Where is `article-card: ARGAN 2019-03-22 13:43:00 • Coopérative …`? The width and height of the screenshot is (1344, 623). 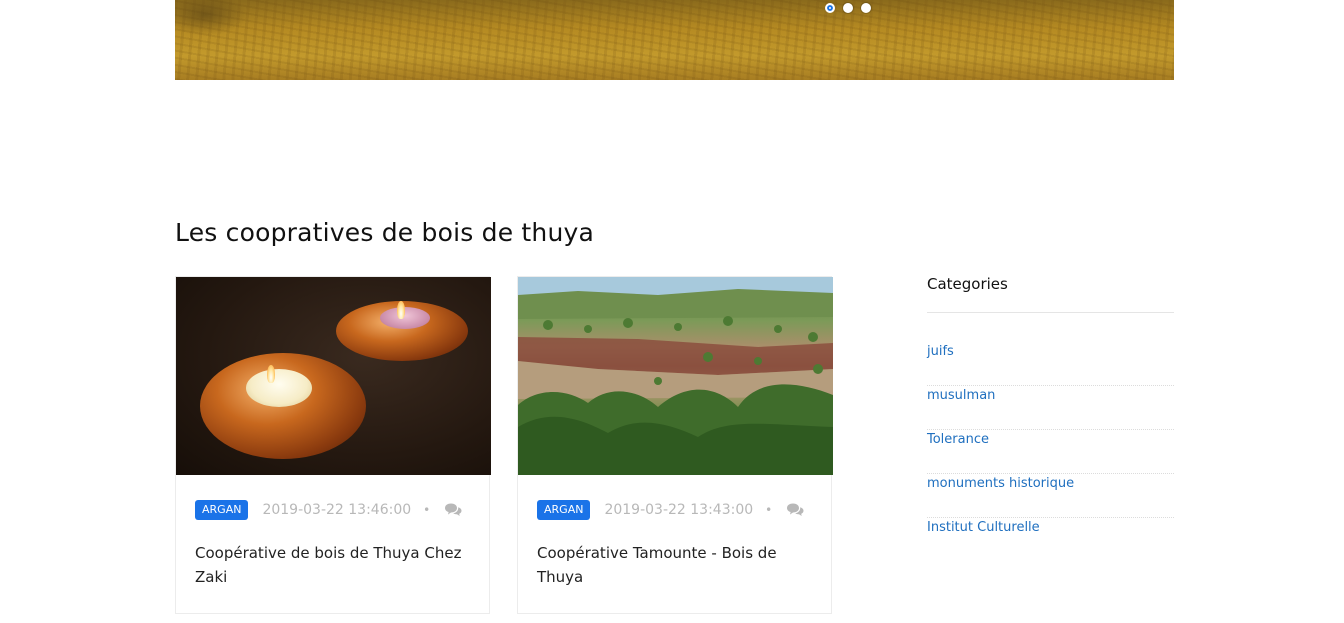 article-card: ARGAN 2019-03-22 13:43:00 • Coopérative … is located at coordinates (675, 445).